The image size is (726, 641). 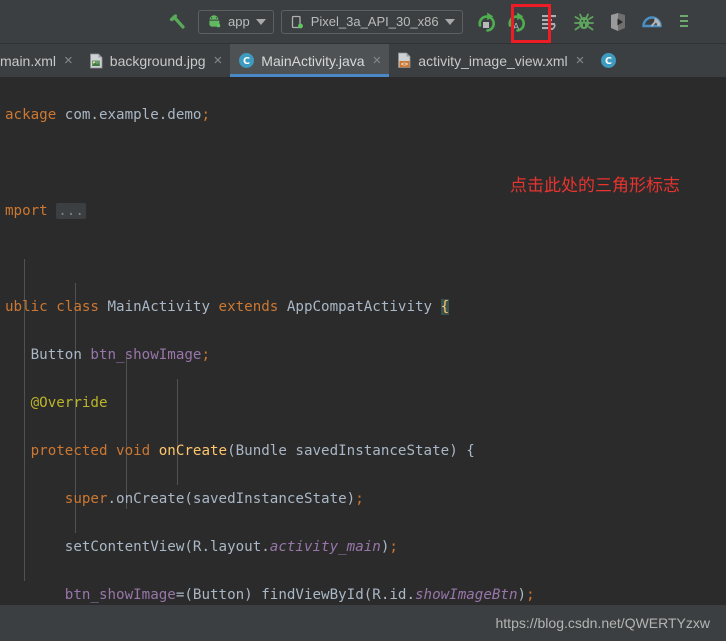 I want to click on apply-changes-and-restart-activity-icon, so click(x=486, y=22).